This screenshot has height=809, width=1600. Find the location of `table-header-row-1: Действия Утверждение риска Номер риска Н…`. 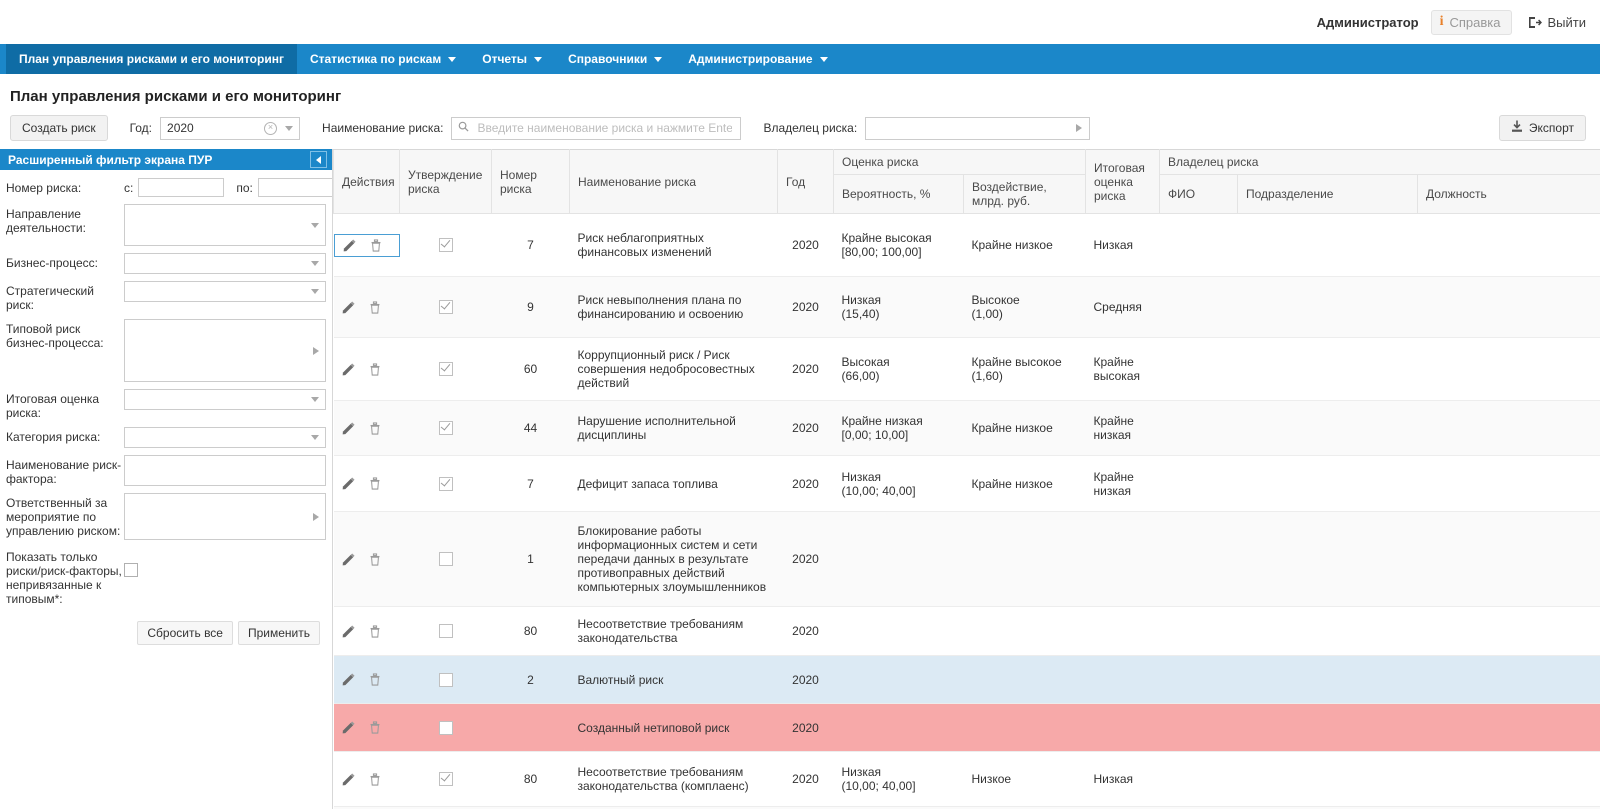

table-header-row-1: Действия Утверждение риска Номер риска Н… is located at coordinates (967, 162).